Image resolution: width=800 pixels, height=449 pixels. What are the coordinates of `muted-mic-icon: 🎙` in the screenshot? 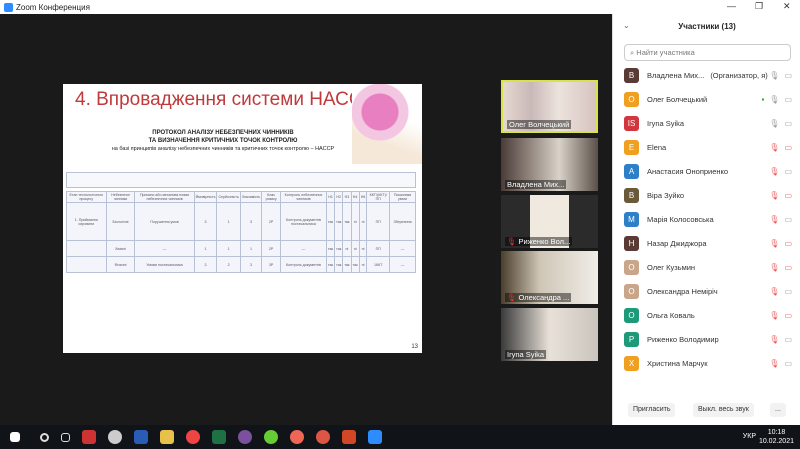 It's located at (512, 241).